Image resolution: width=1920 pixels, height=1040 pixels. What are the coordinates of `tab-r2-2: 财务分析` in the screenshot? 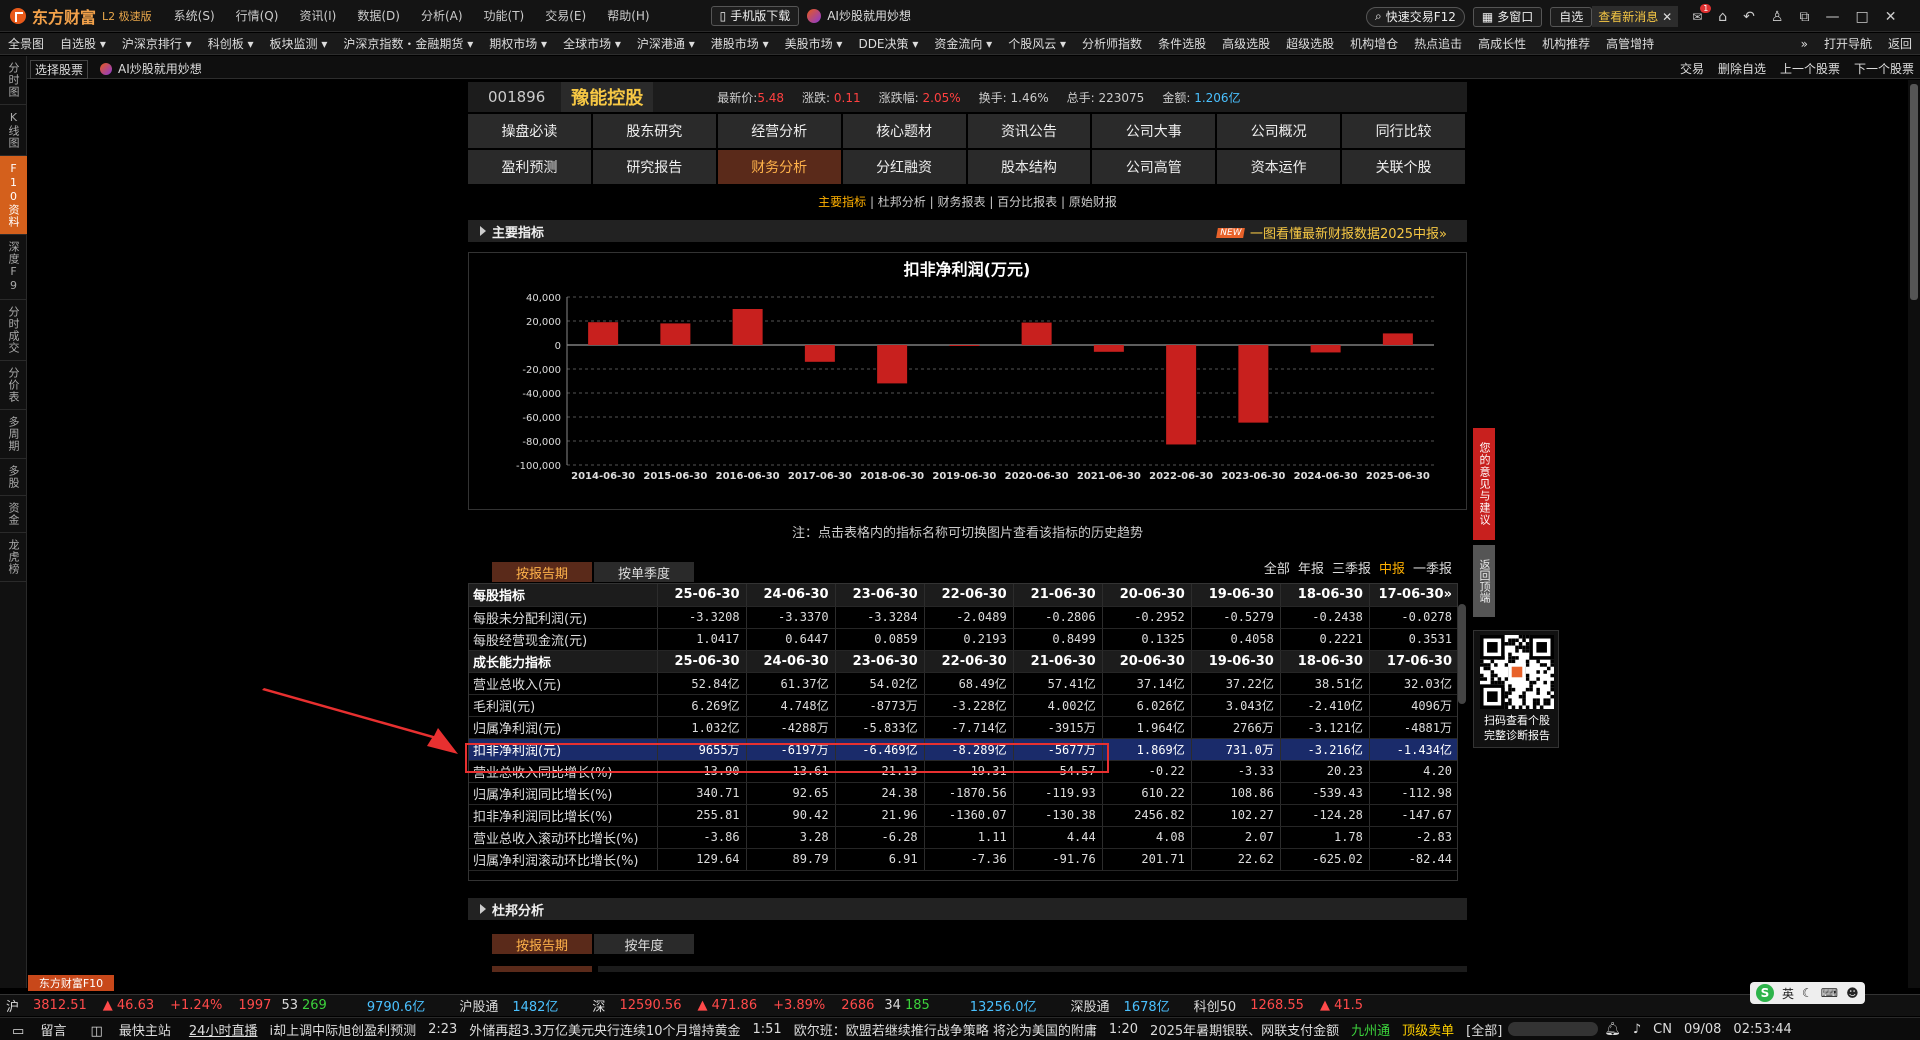 It's located at (779, 167).